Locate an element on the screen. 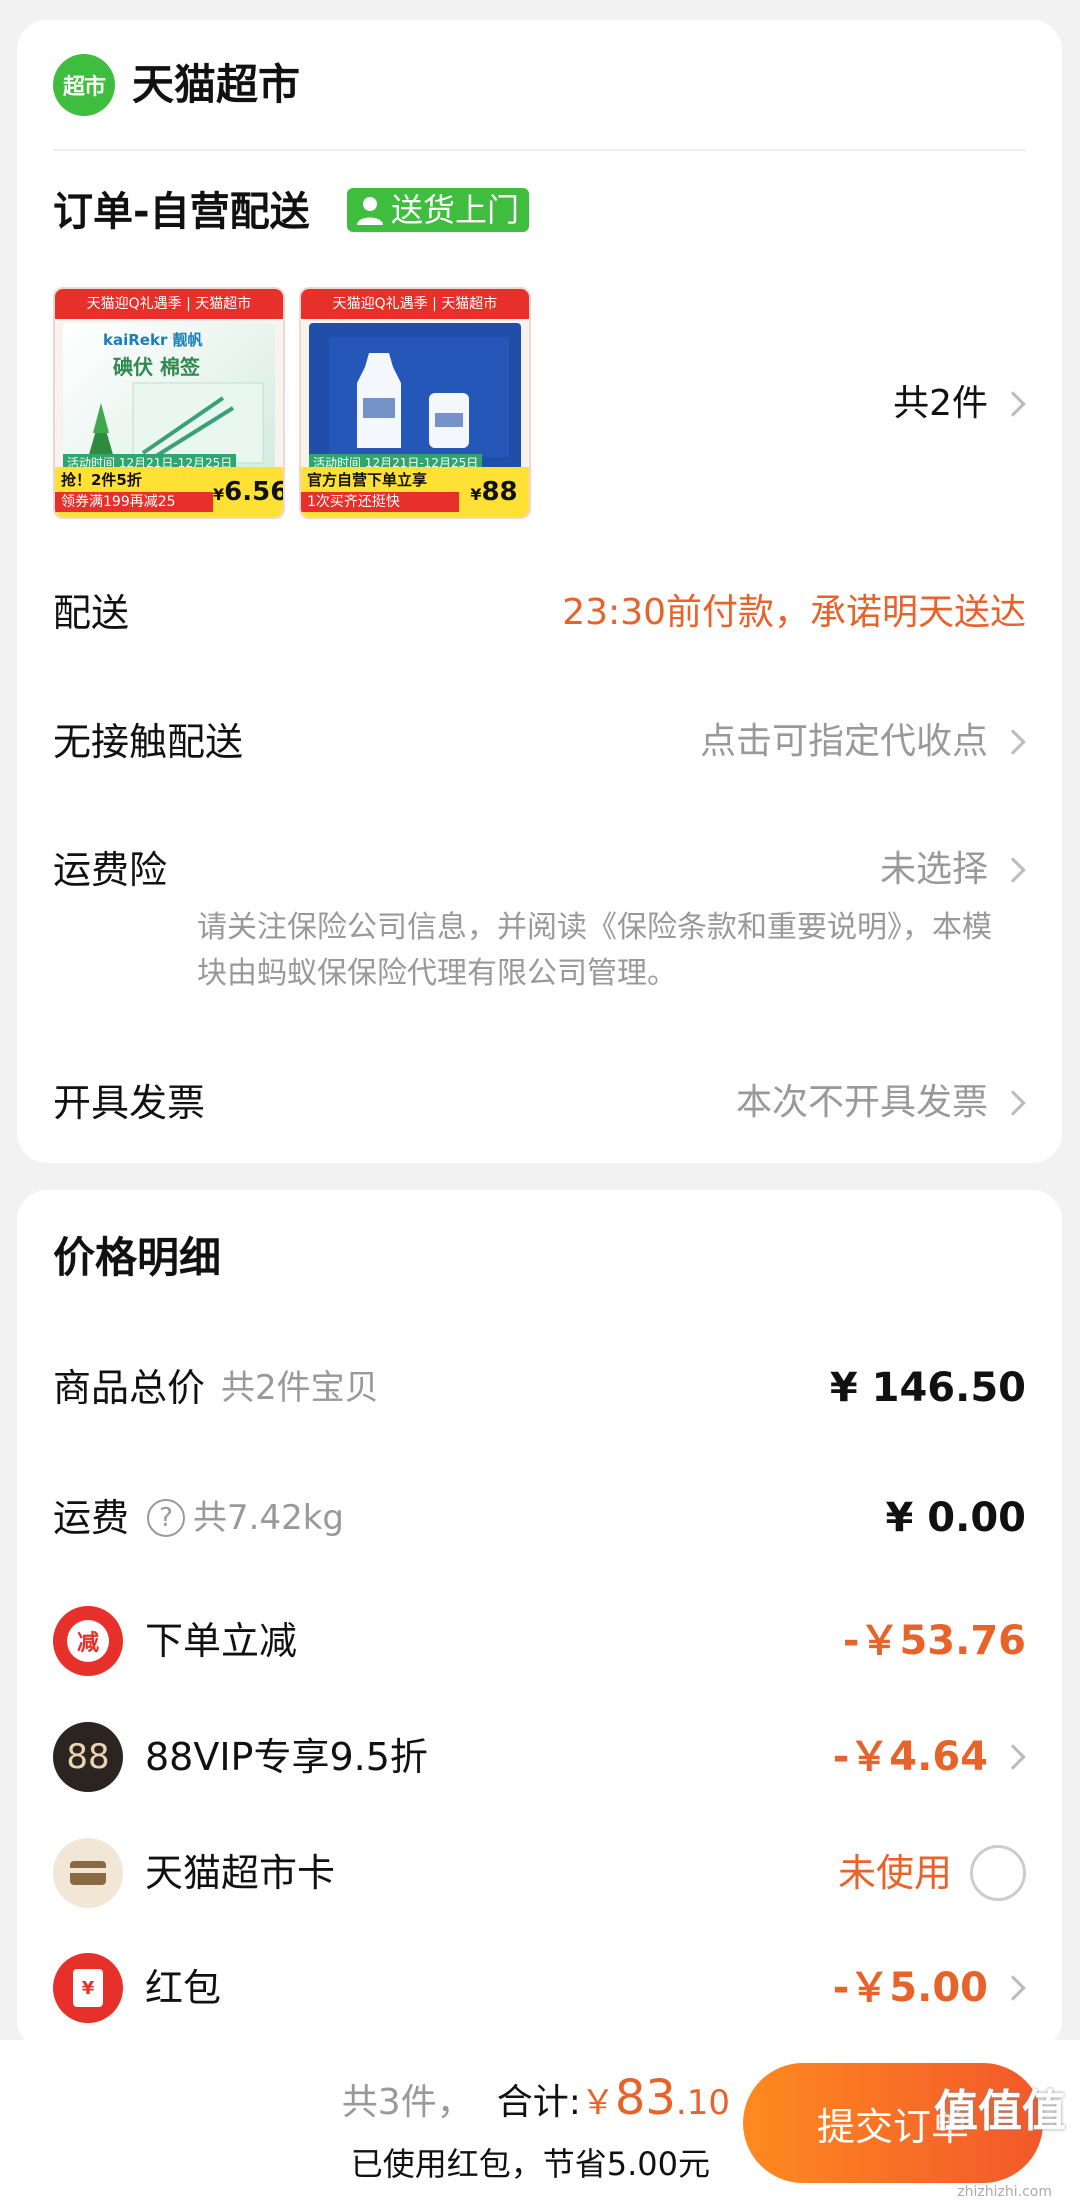  order-total: 共3件， 合计: ￥83.10 is located at coordinates (536, 2100).